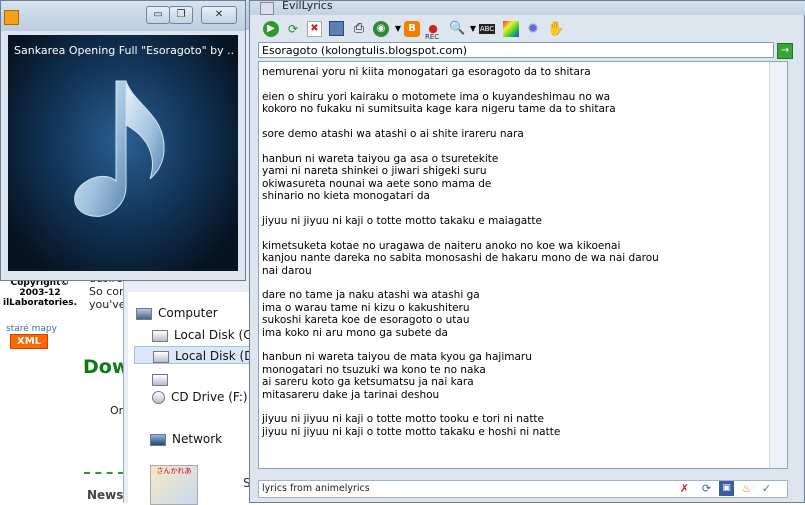 Image resolution: width=805 pixels, height=505 pixels. Describe the element at coordinates (778, 265) in the screenshot. I see `lyrics-scrollbar` at that location.